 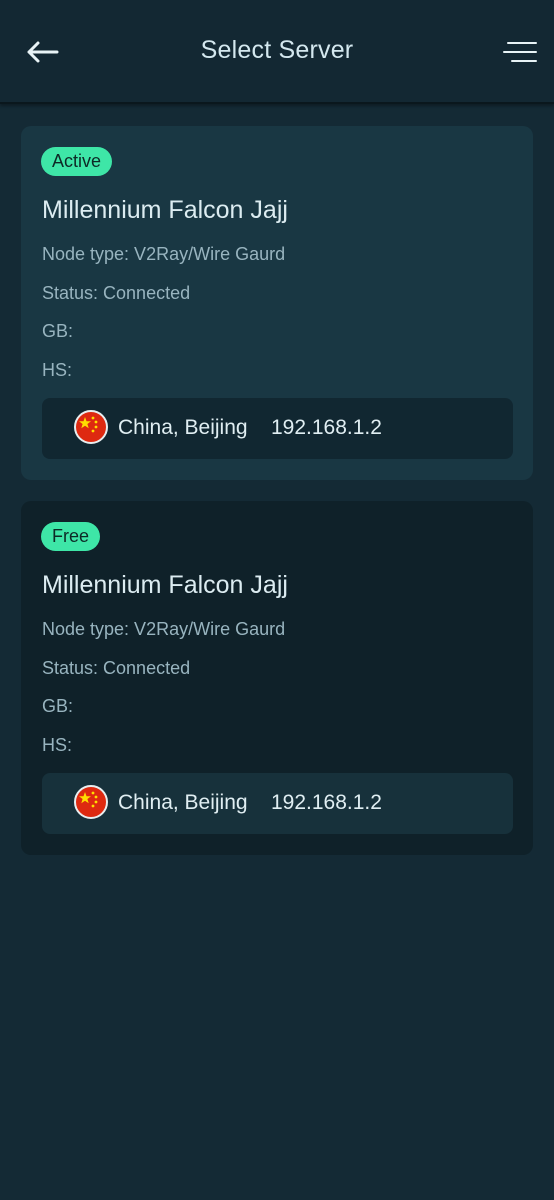 I want to click on status-badge: Active, so click(x=77, y=161).